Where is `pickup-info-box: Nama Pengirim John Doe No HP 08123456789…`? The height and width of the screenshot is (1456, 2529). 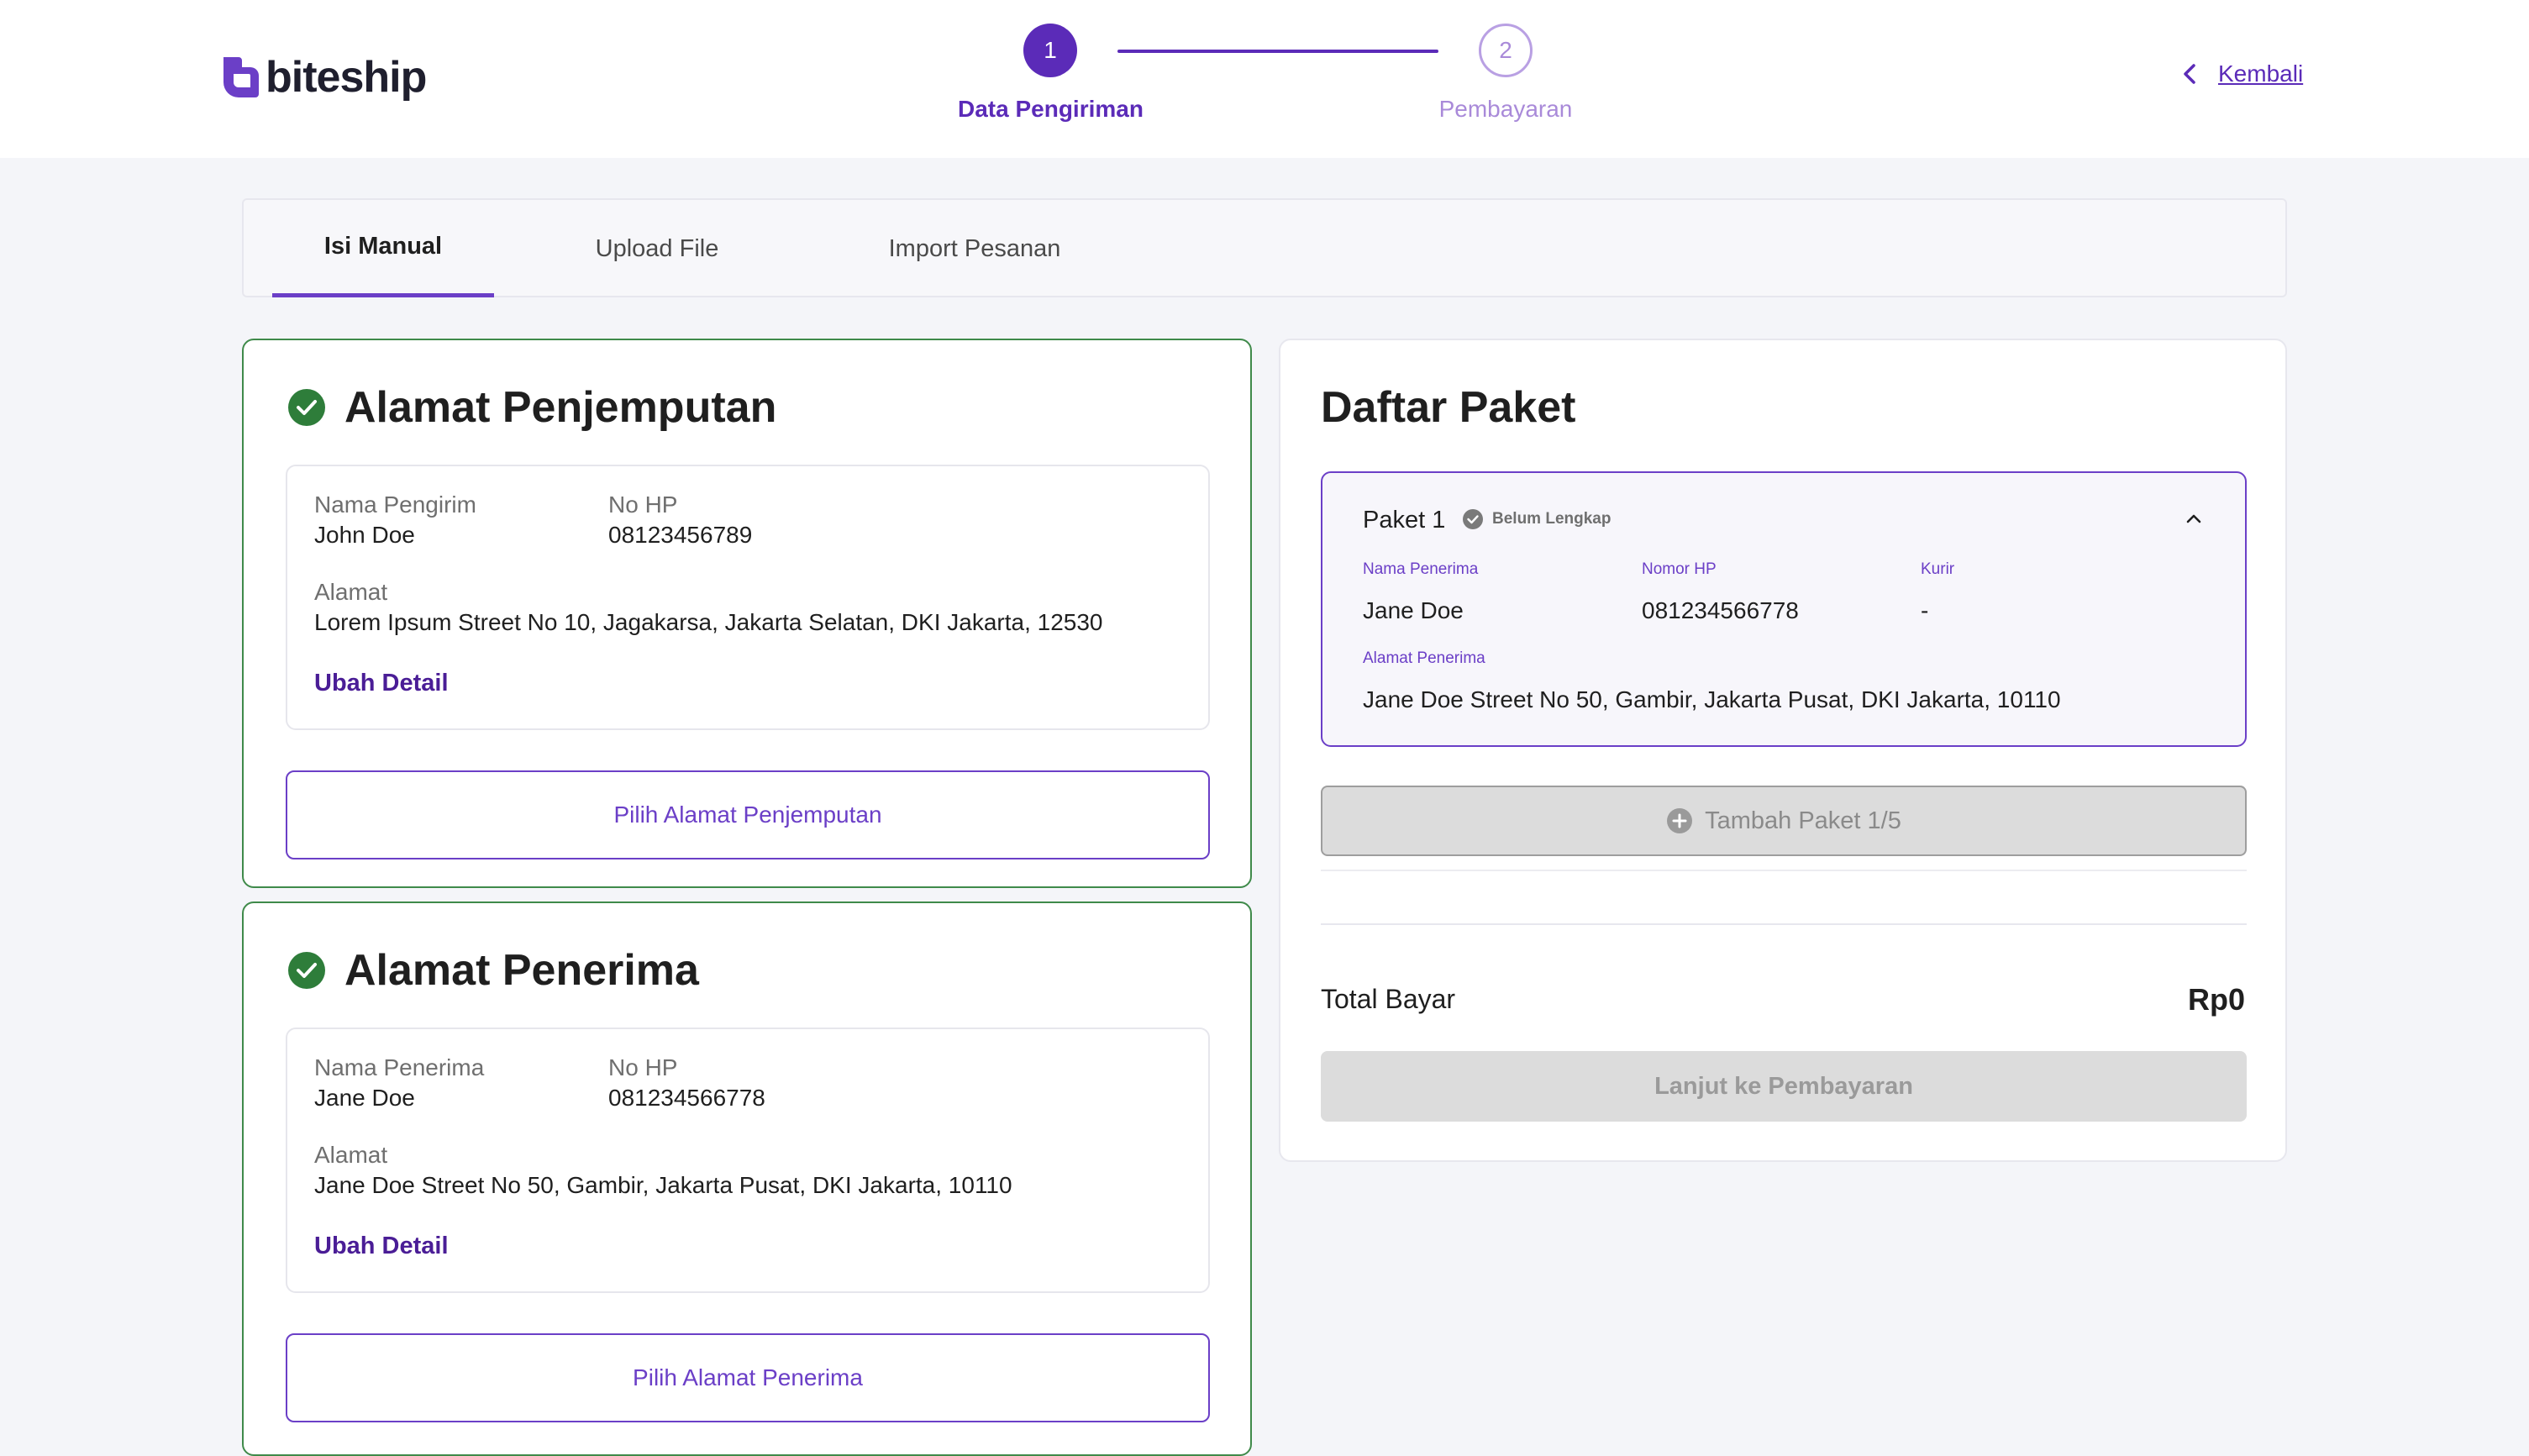
pickup-info-box: Nama Pengirim John Doe No HP 08123456789… is located at coordinates (748, 597).